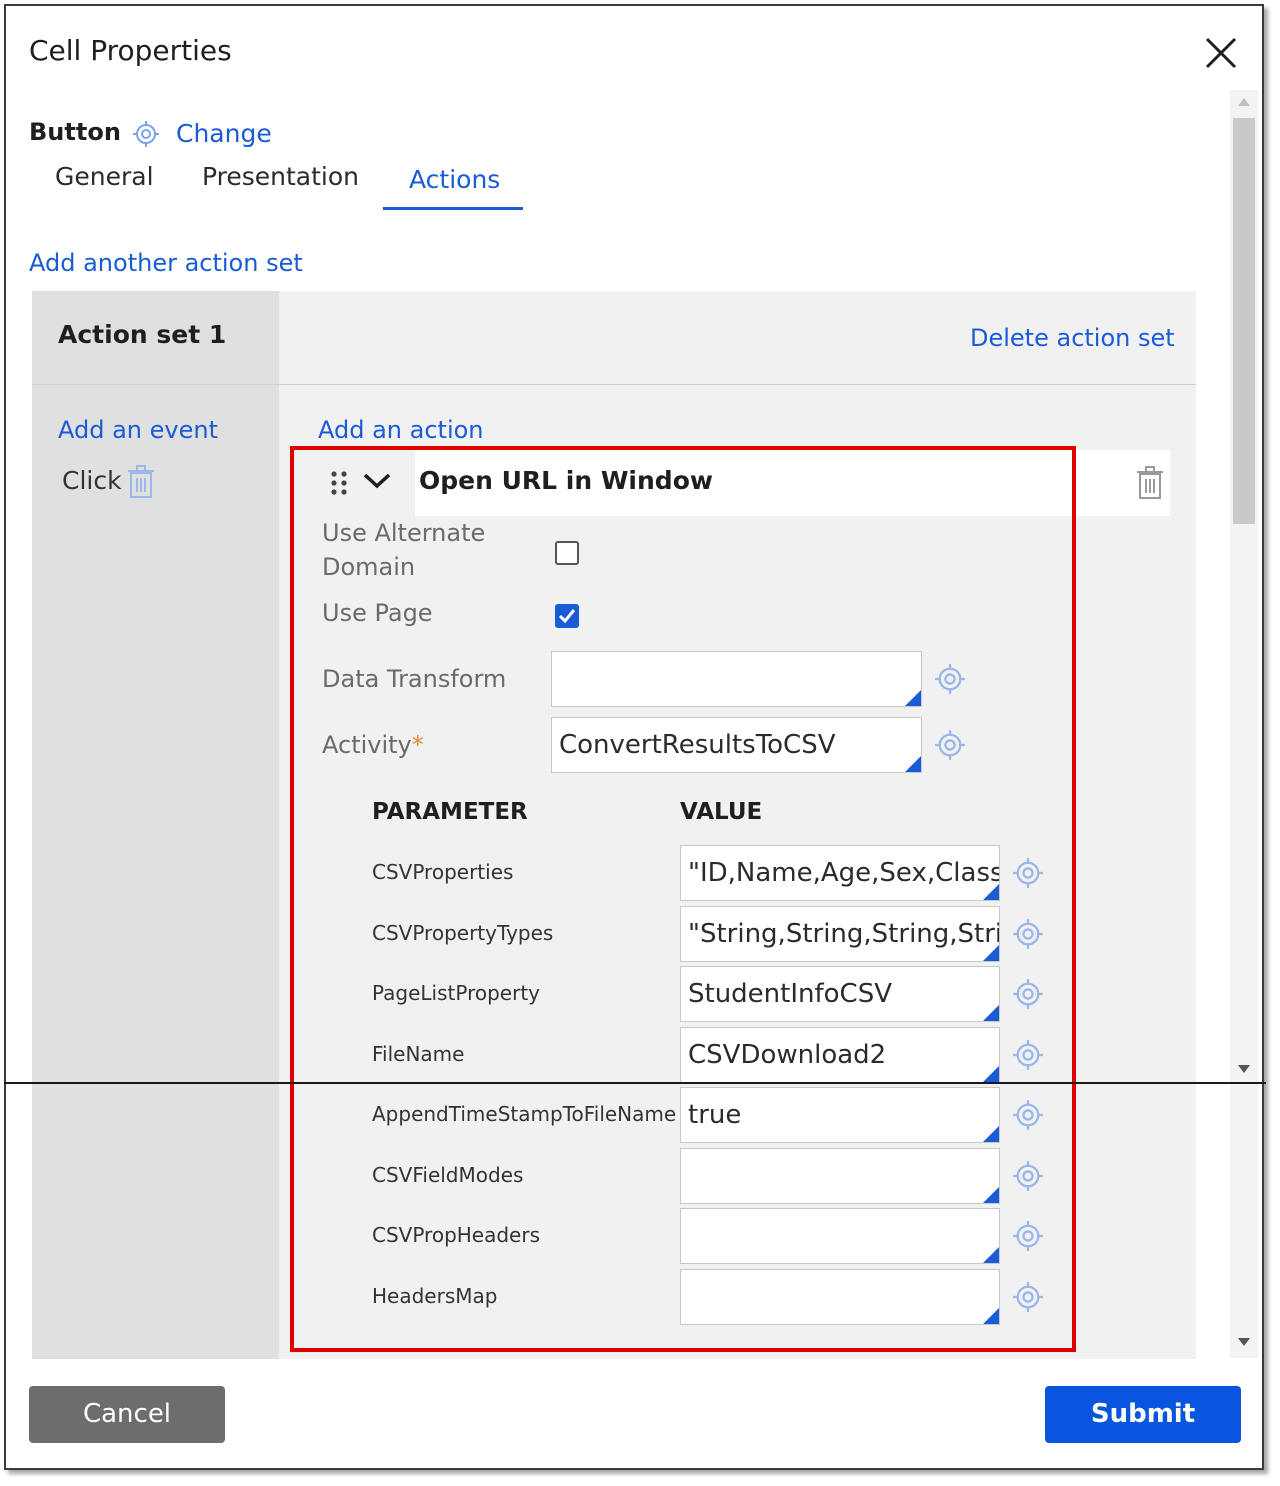 The width and height of the screenshot is (1280, 1486). I want to click on divider, so click(614, 384).